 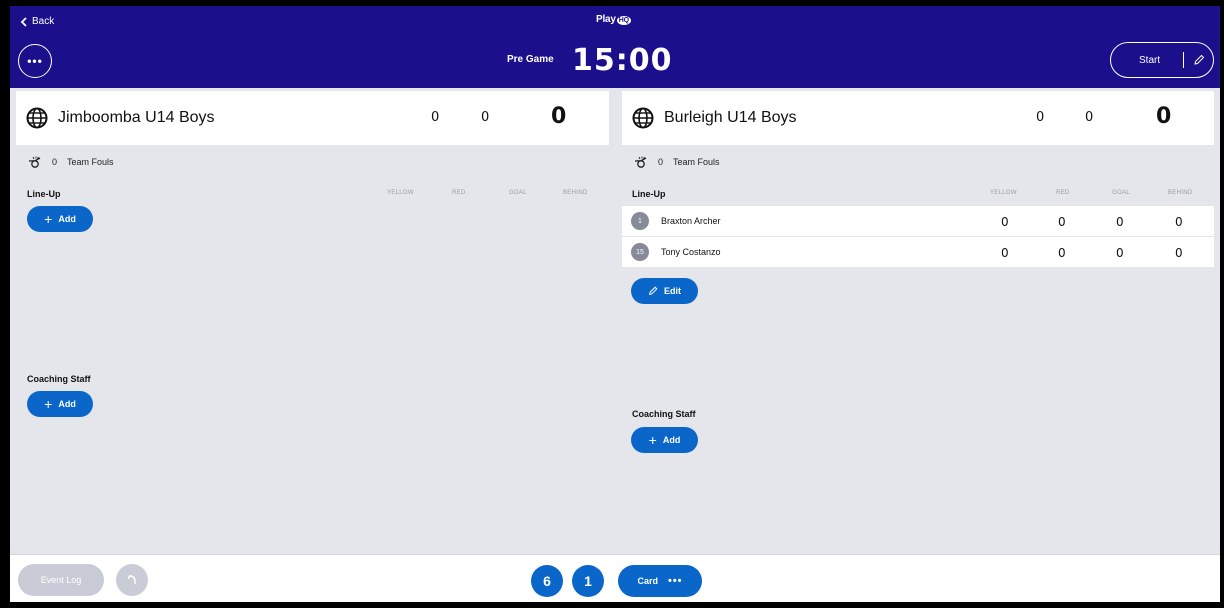 I want to click on header-bar: Back Play HQ ••• Pre Game 15:00 Start, so click(x=615, y=47).